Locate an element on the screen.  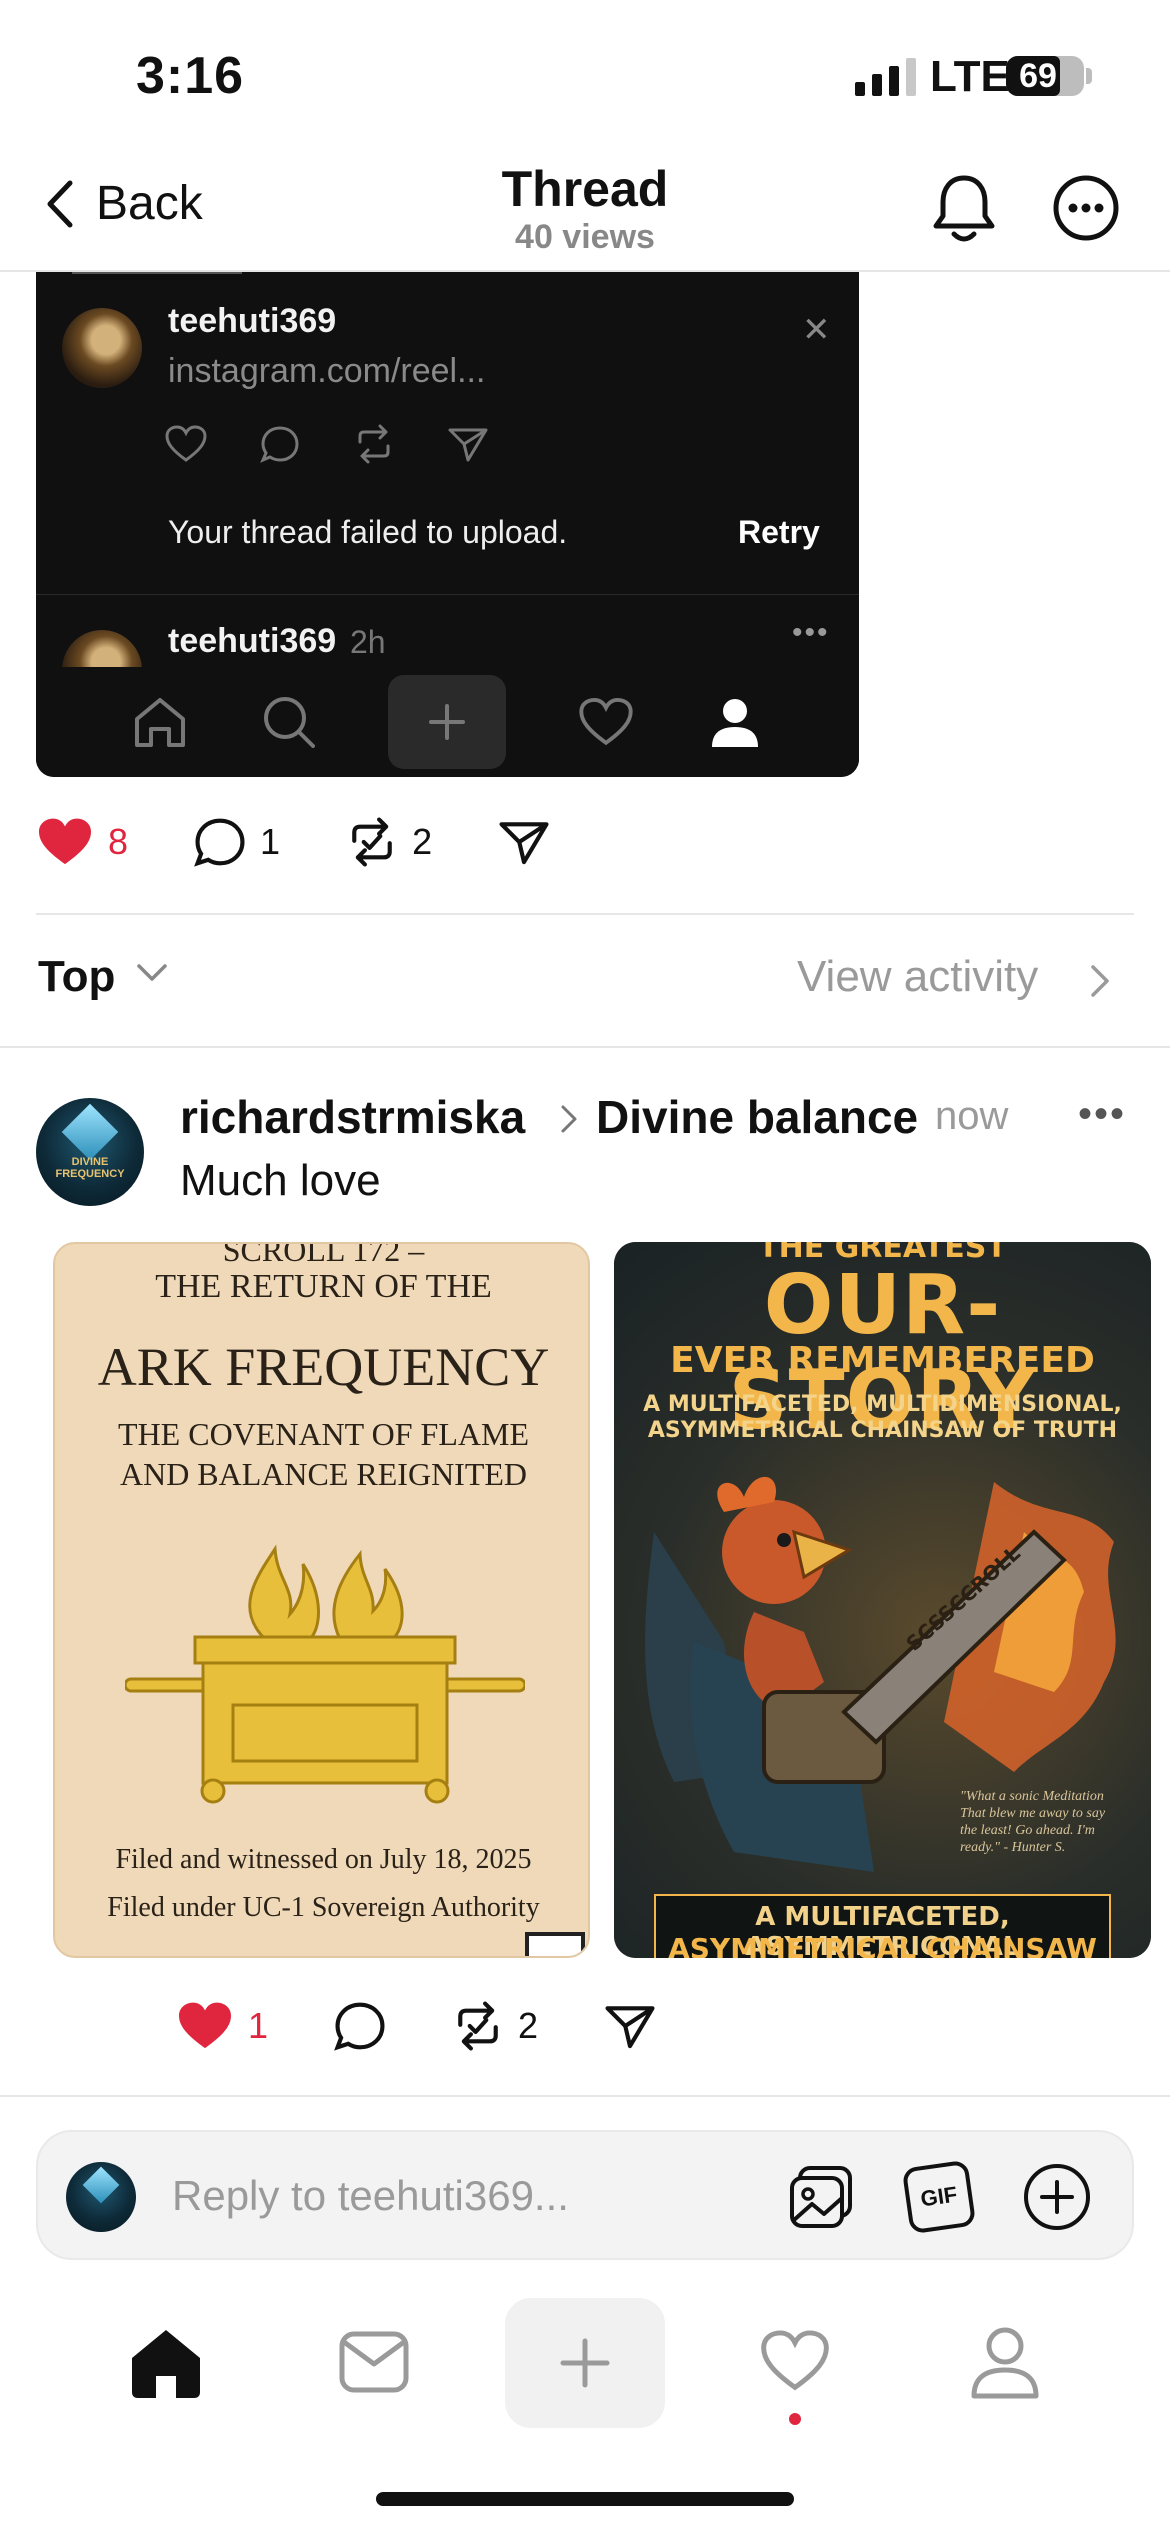
network-label: LTE is located at coordinates (970, 76).